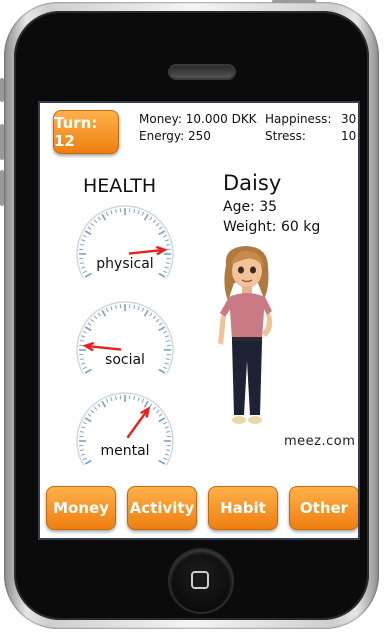 The image size is (385, 633). What do you see at coordinates (125, 451) in the screenshot?
I see `mental-gauge-label: mental` at bounding box center [125, 451].